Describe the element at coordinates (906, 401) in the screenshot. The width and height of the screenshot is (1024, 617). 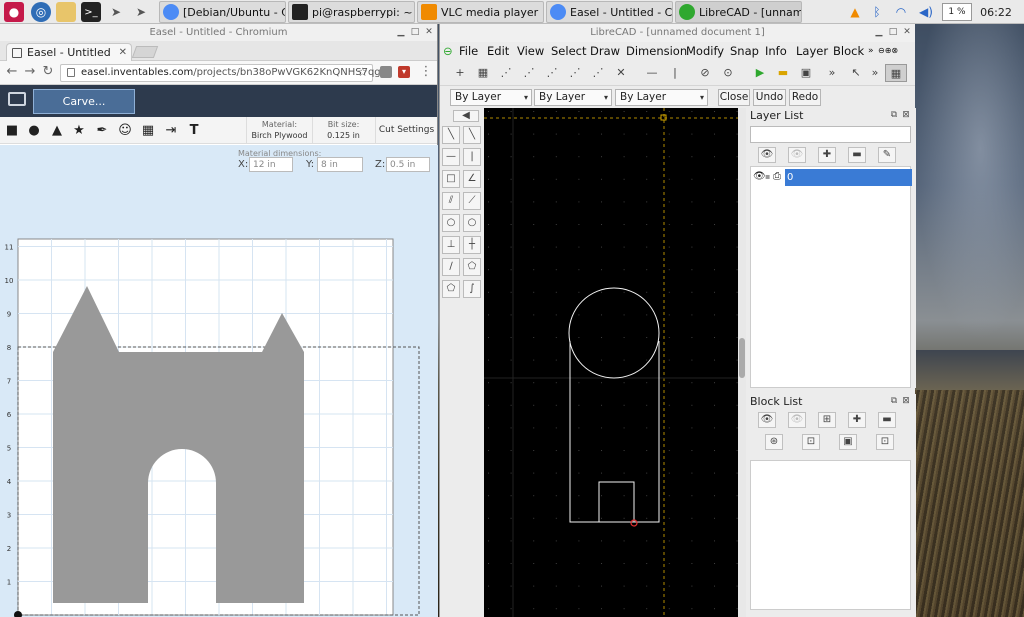
I see `dock-close-icon: ⊠` at that location.